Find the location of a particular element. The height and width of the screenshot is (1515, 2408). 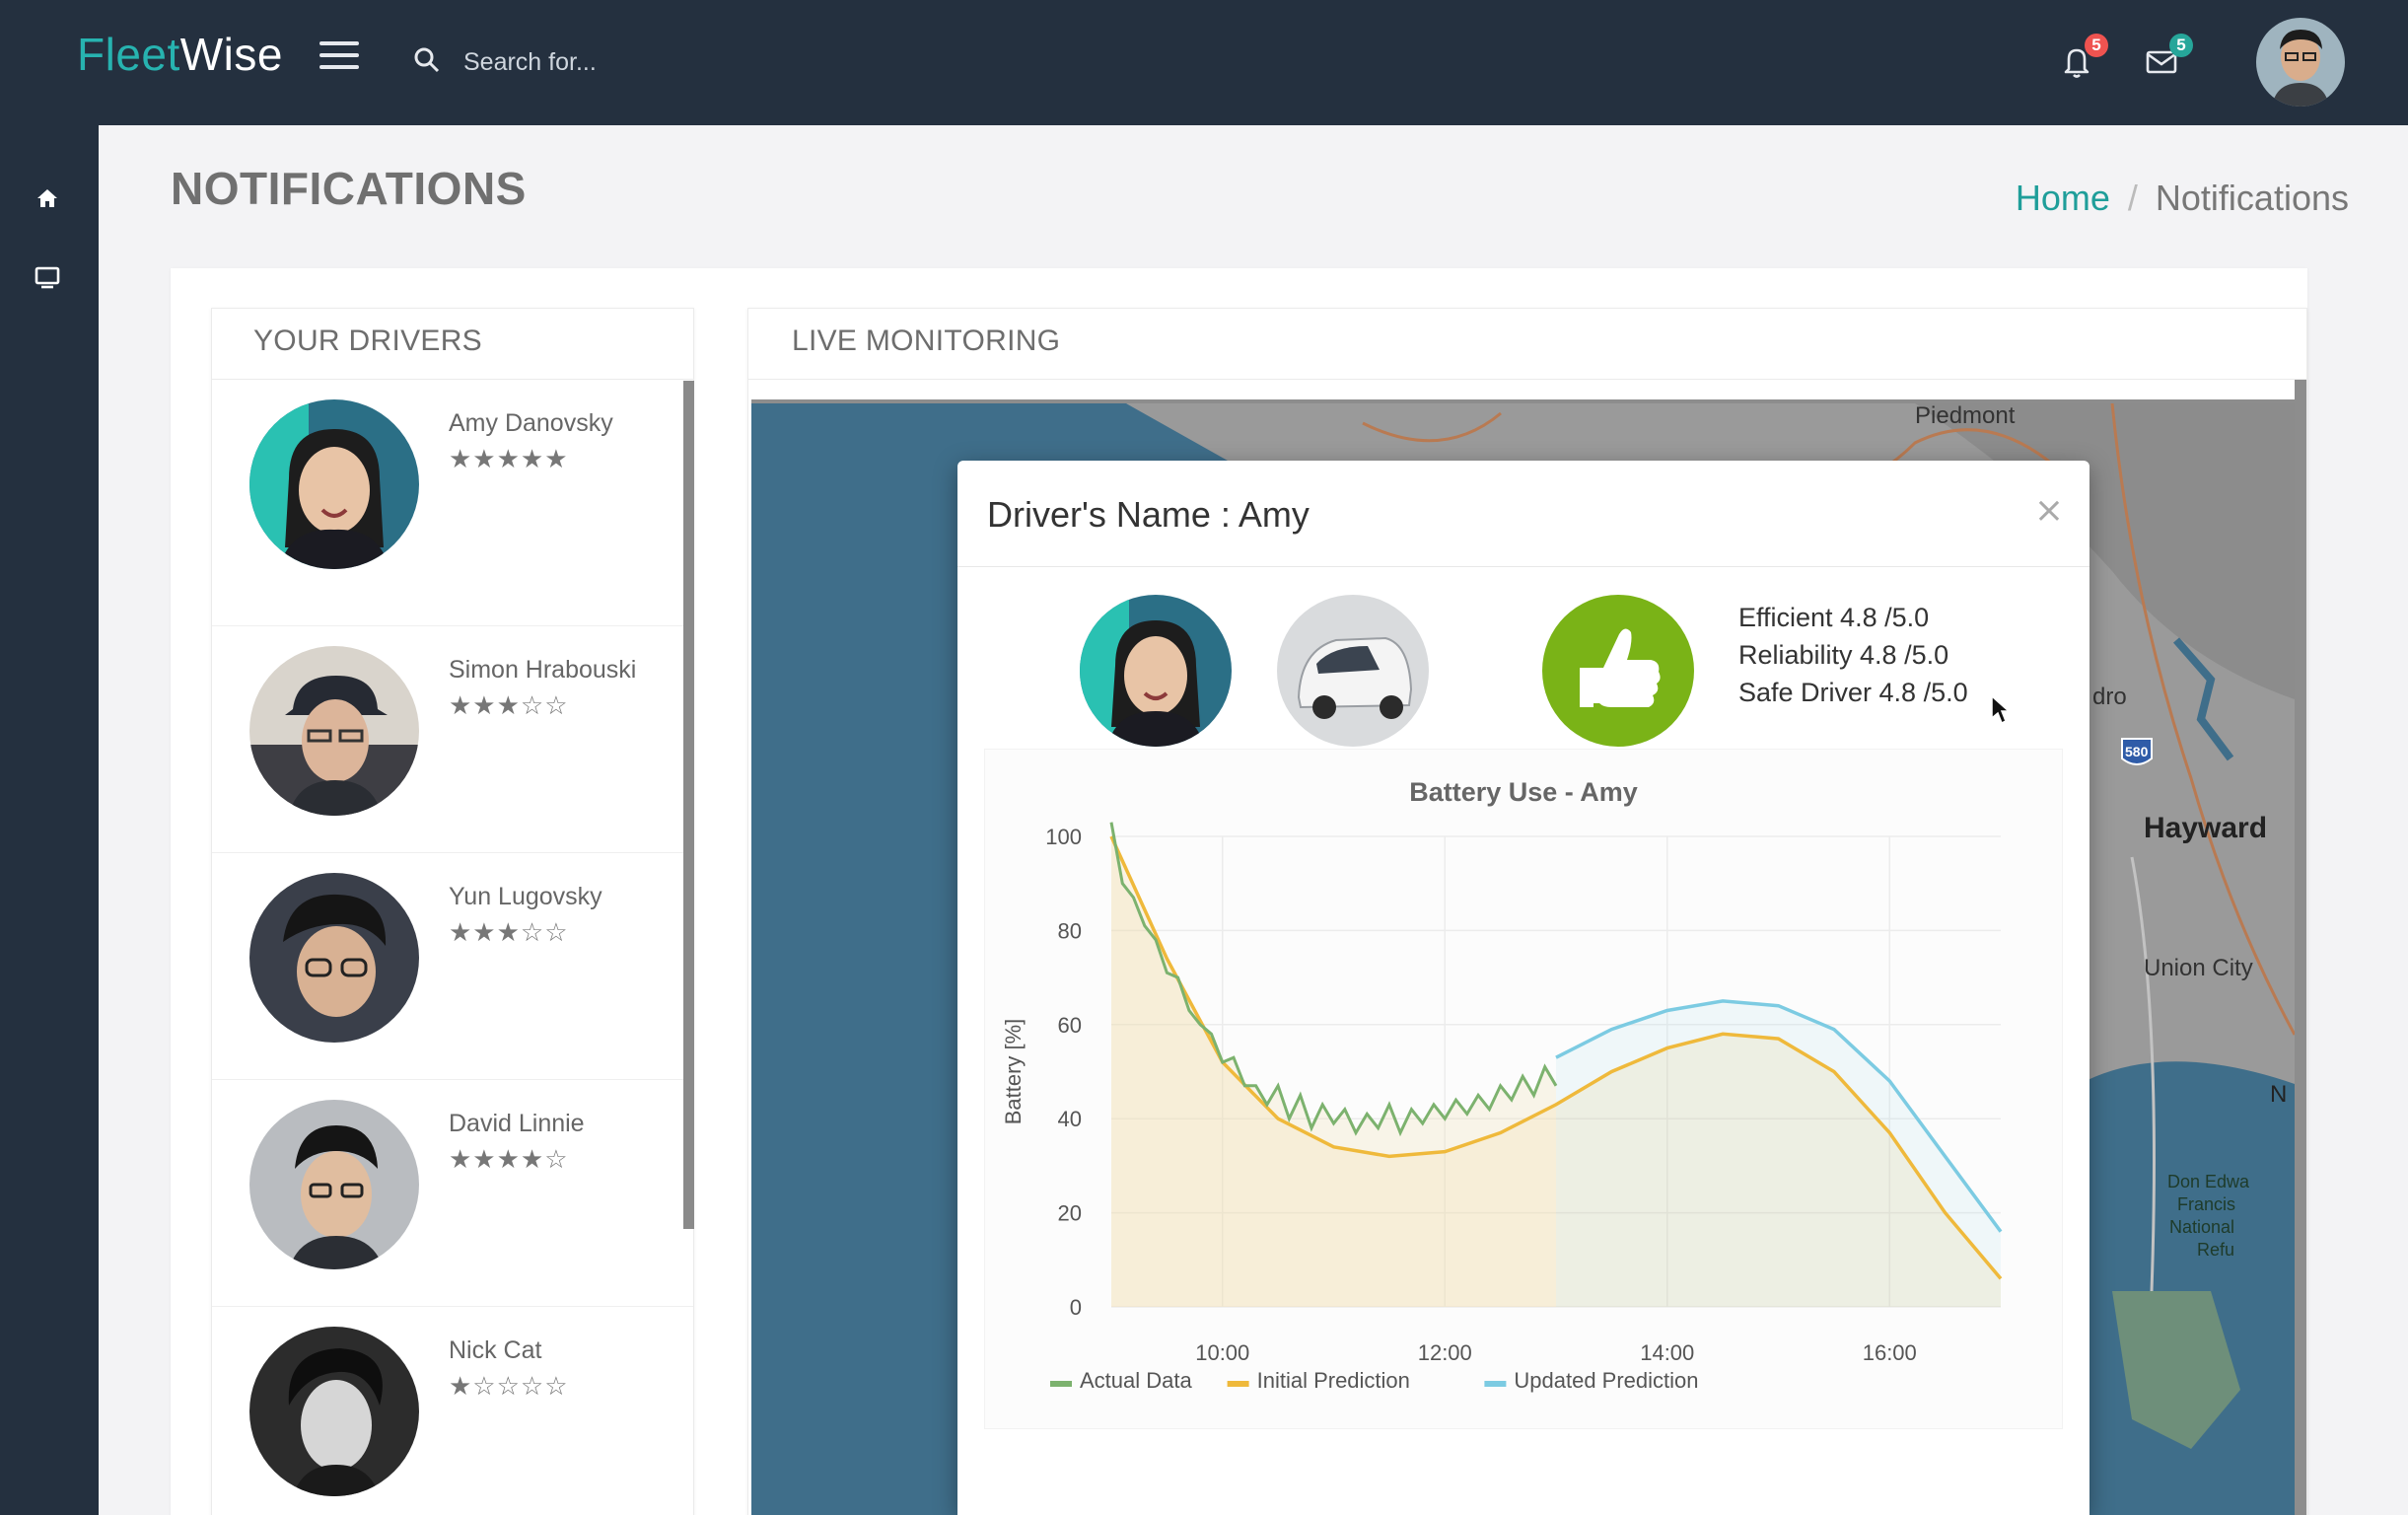

search-input is located at coordinates (759, 62).